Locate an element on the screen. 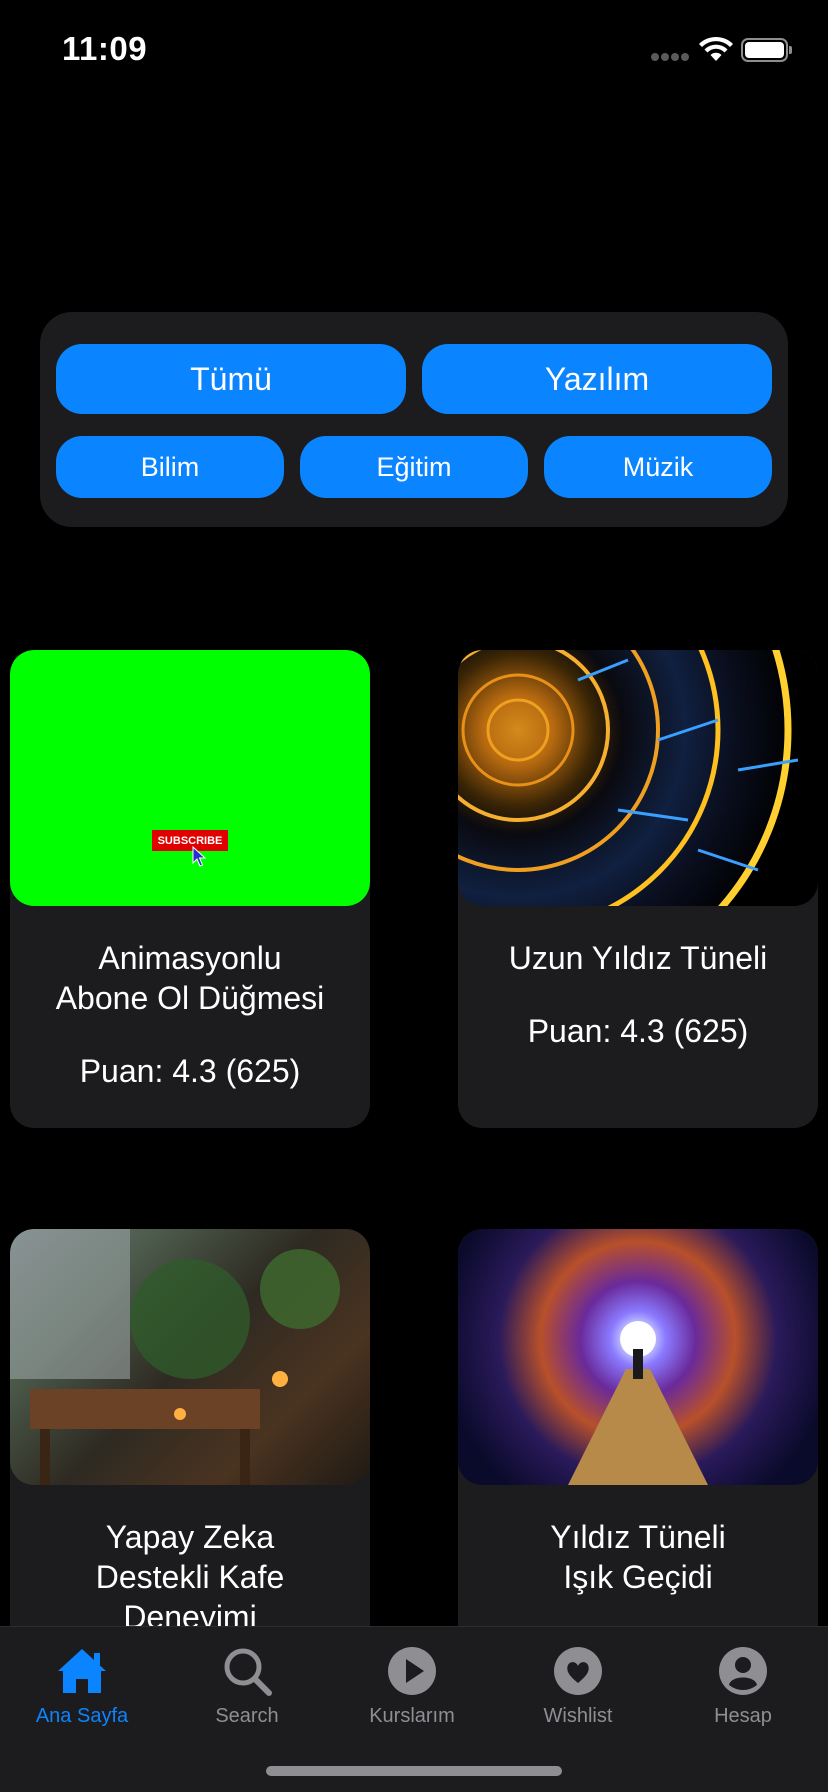 The width and height of the screenshot is (828, 1792). filter-chip-education: Eğitim is located at coordinates (414, 467).